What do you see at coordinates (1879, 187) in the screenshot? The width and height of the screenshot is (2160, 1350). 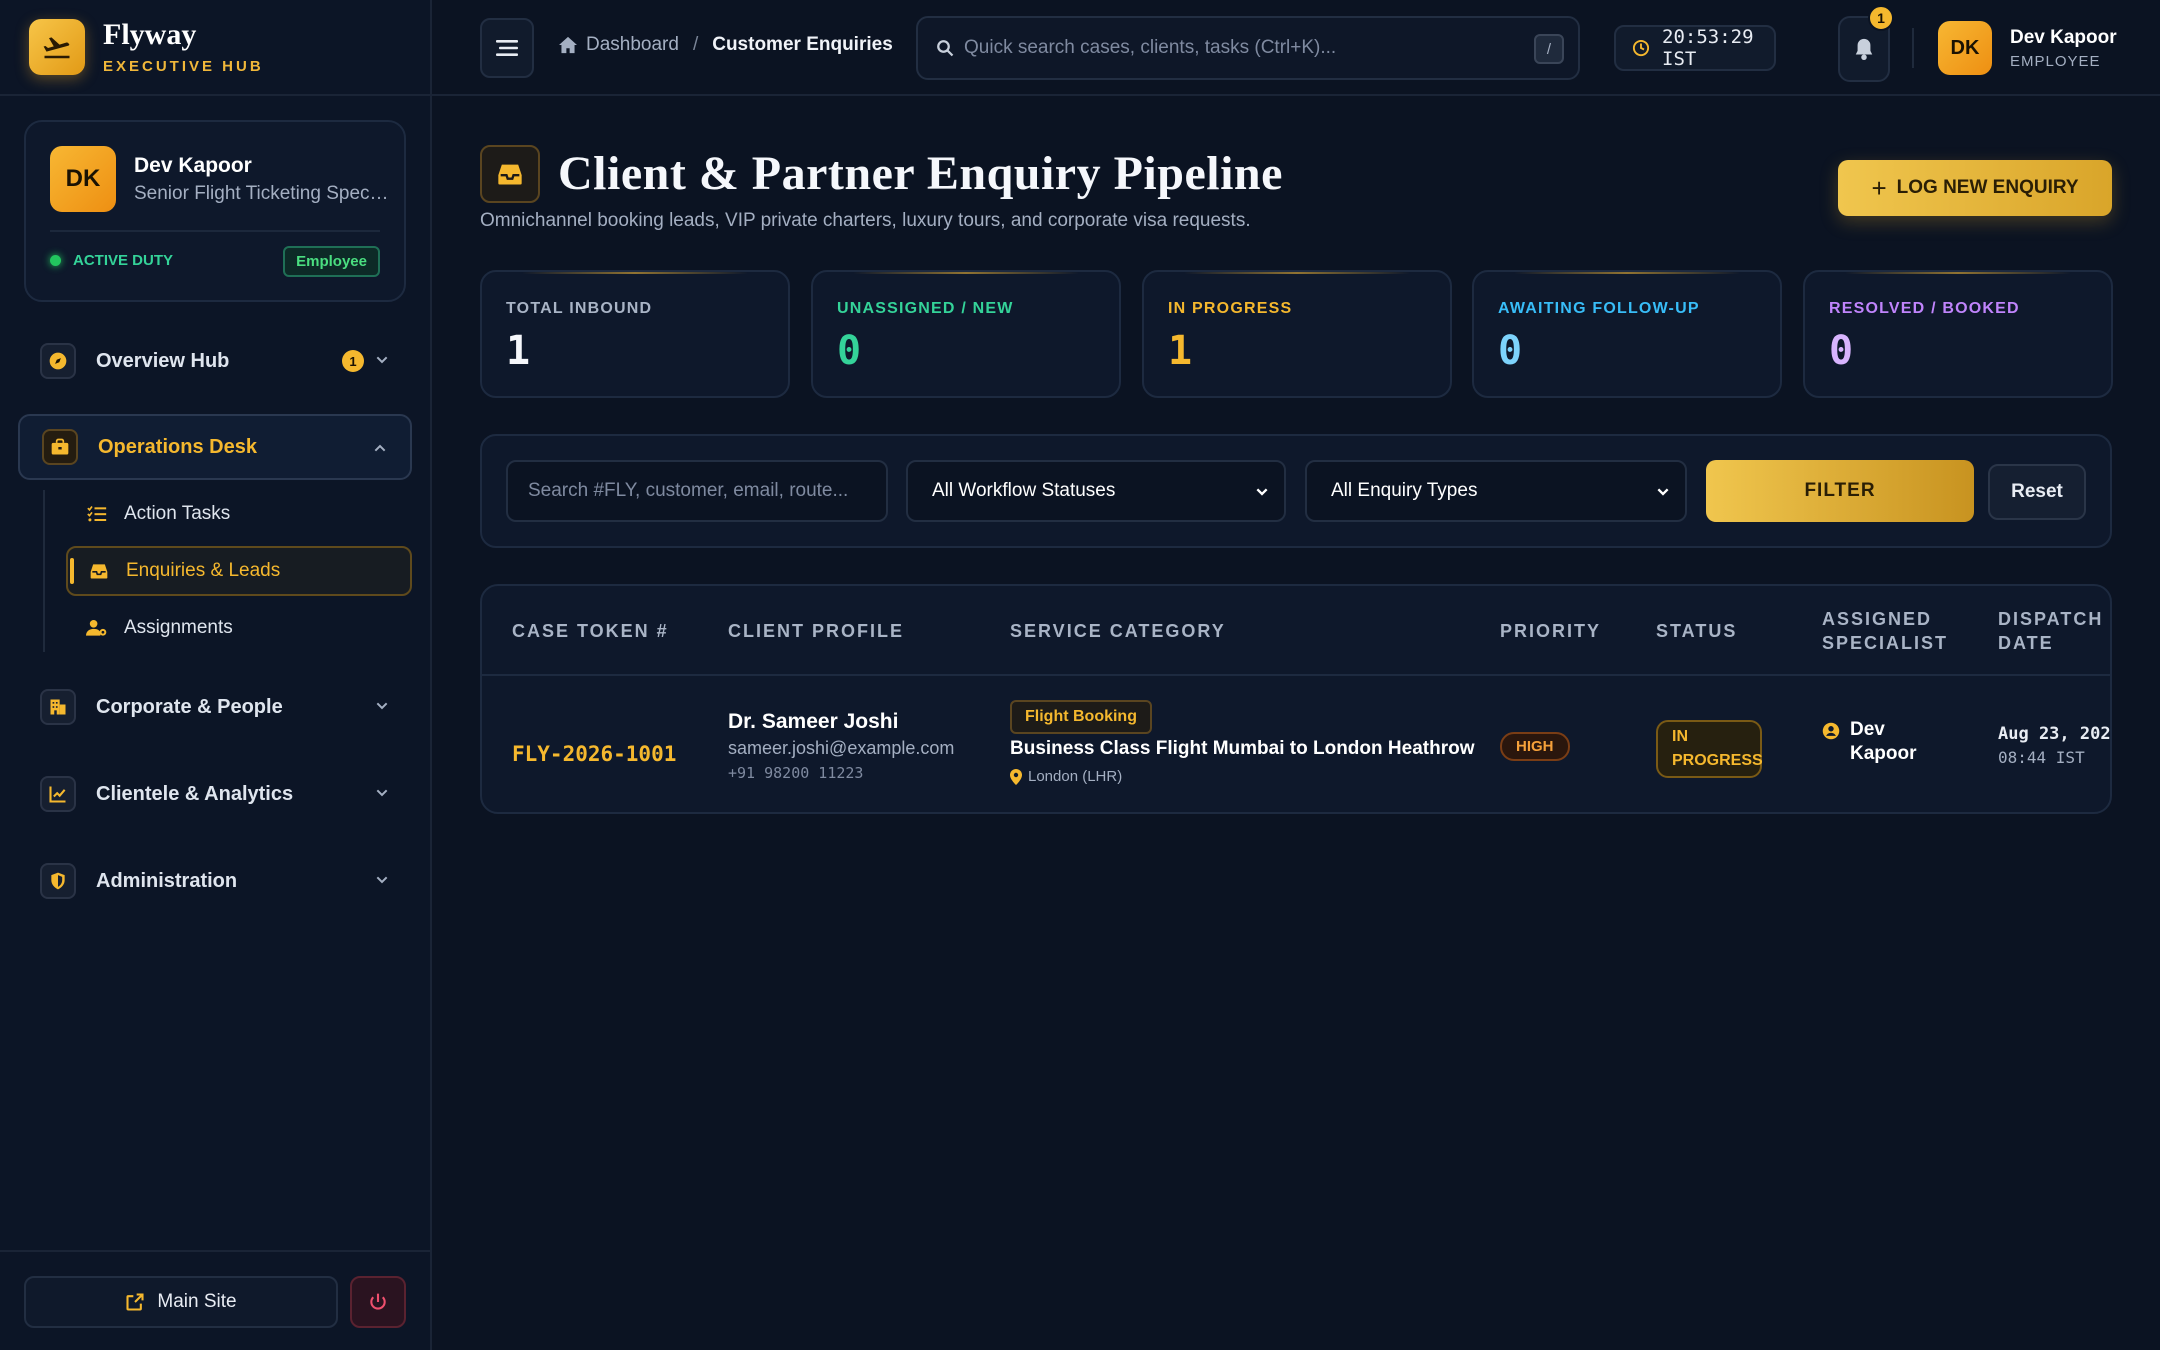 I see `plus-icon: +` at bounding box center [1879, 187].